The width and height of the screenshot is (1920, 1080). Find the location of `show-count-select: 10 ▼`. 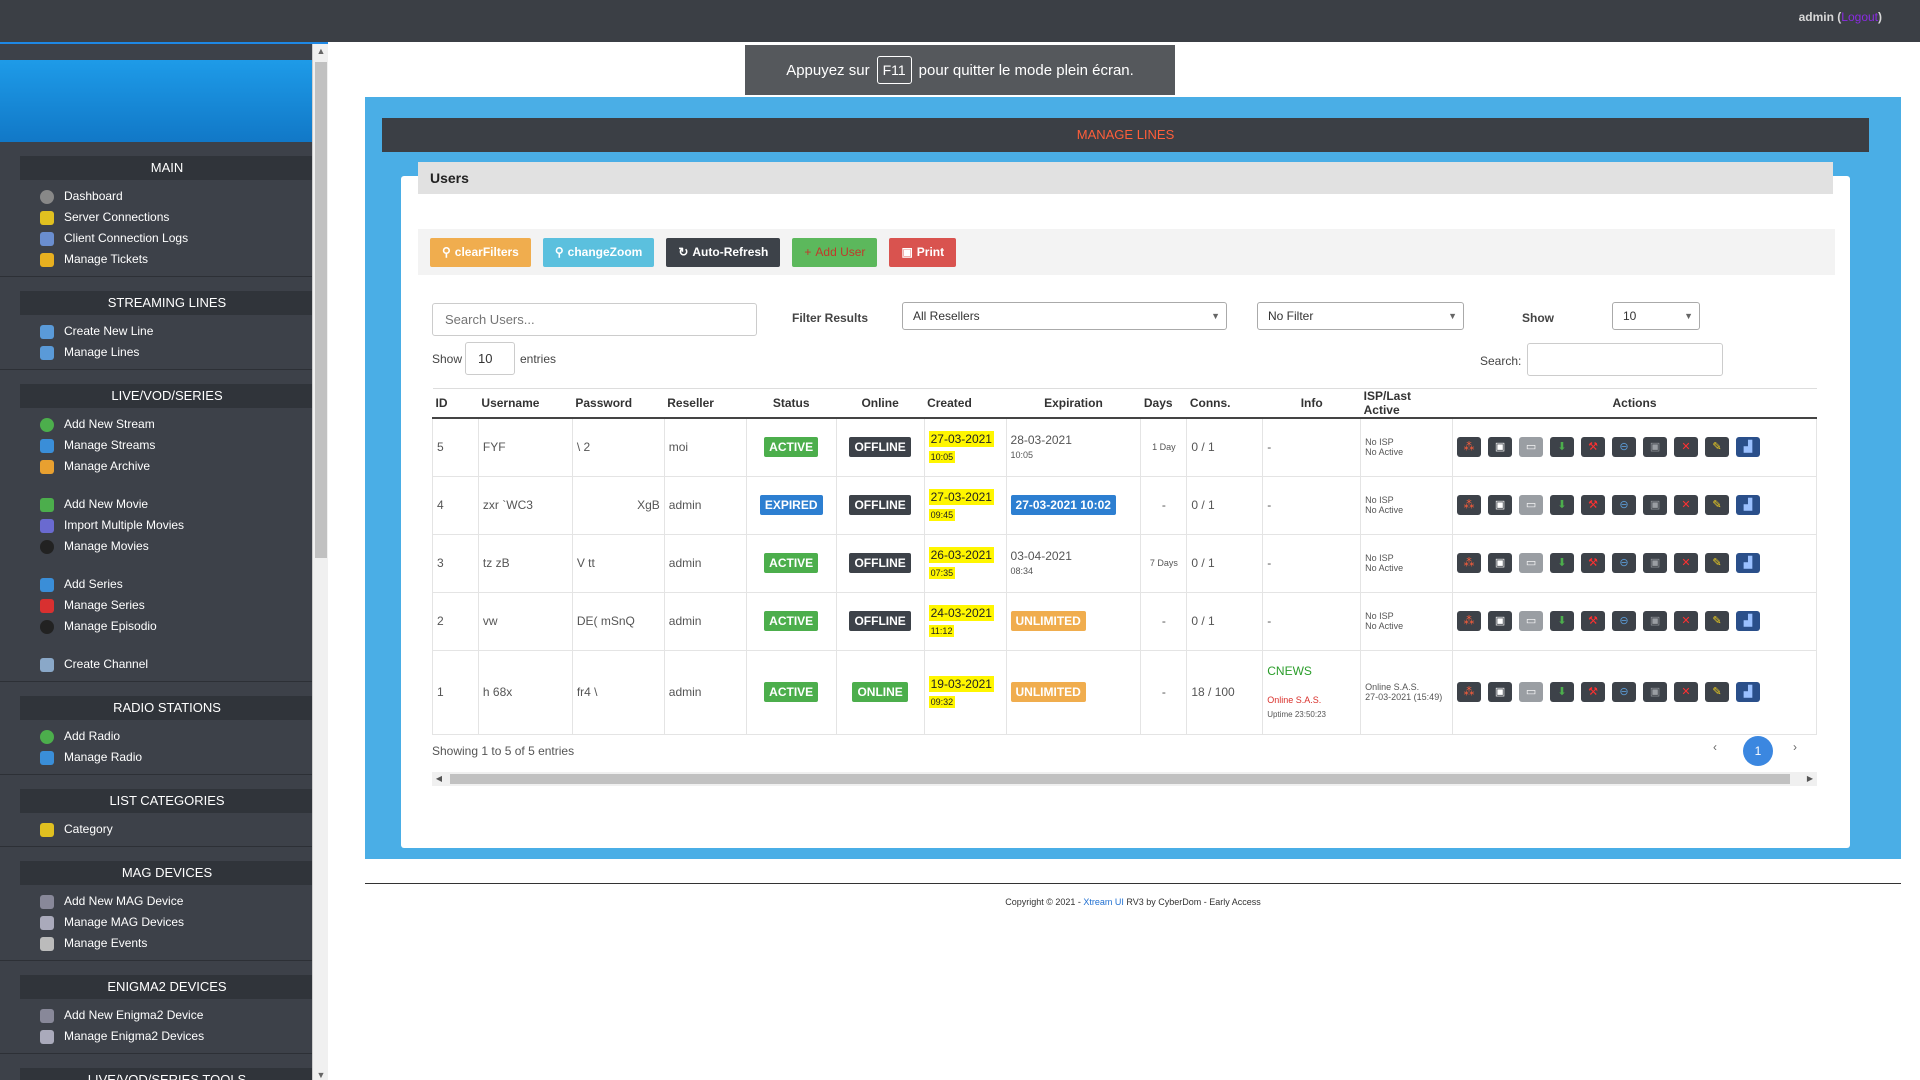

show-count-select: 10 ▼ is located at coordinates (1656, 316).